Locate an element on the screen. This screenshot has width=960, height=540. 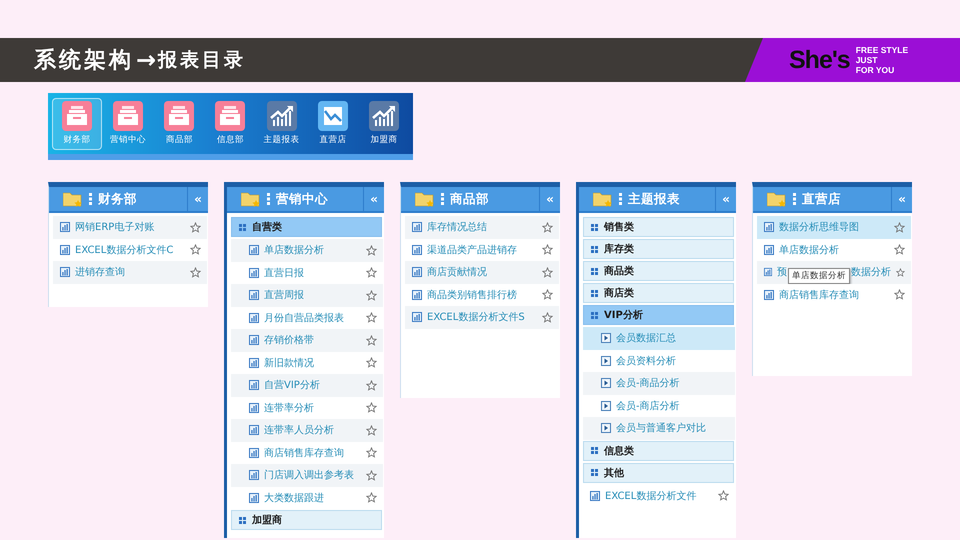
category-header: VIP分析 is located at coordinates (658, 315).